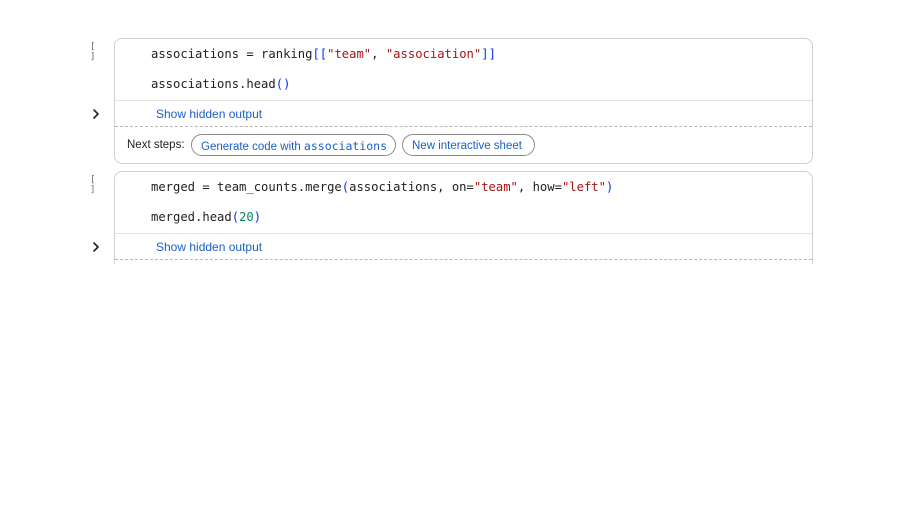  I want to click on cell-2-execution-count: [ ], so click(97, 185).